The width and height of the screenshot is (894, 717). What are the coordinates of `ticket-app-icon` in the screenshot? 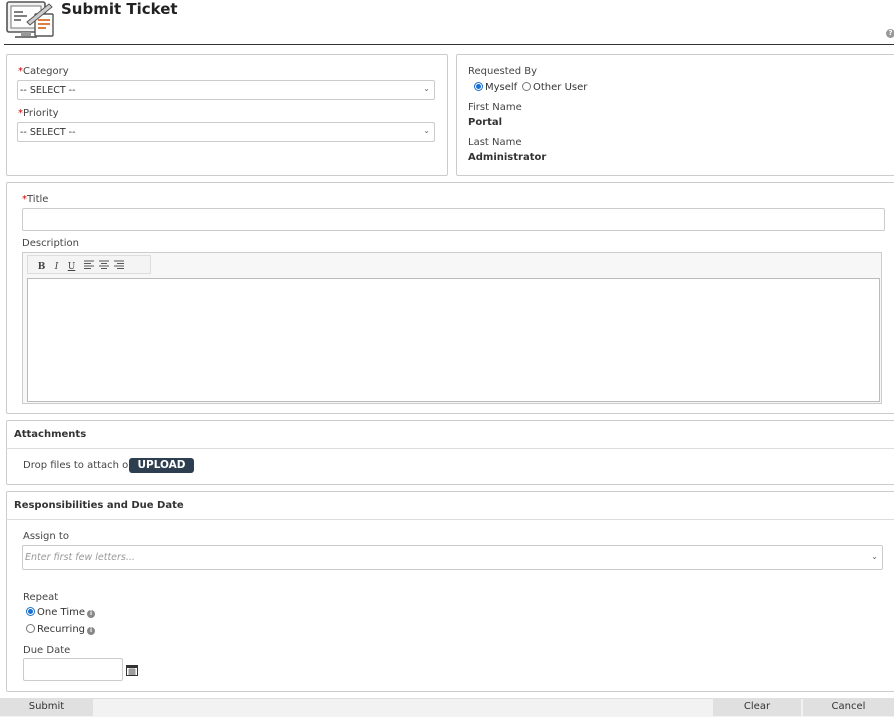 It's located at (31, 20).